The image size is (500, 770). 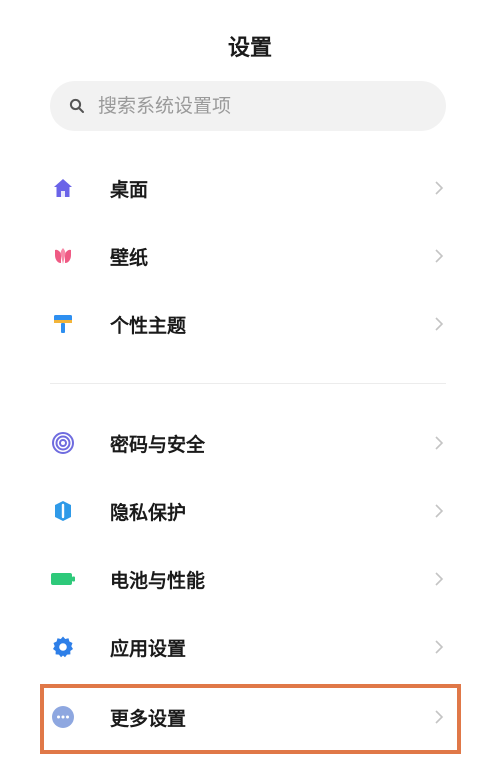 I want to click on settings-item-label: 隐私保护, so click(x=148, y=512).